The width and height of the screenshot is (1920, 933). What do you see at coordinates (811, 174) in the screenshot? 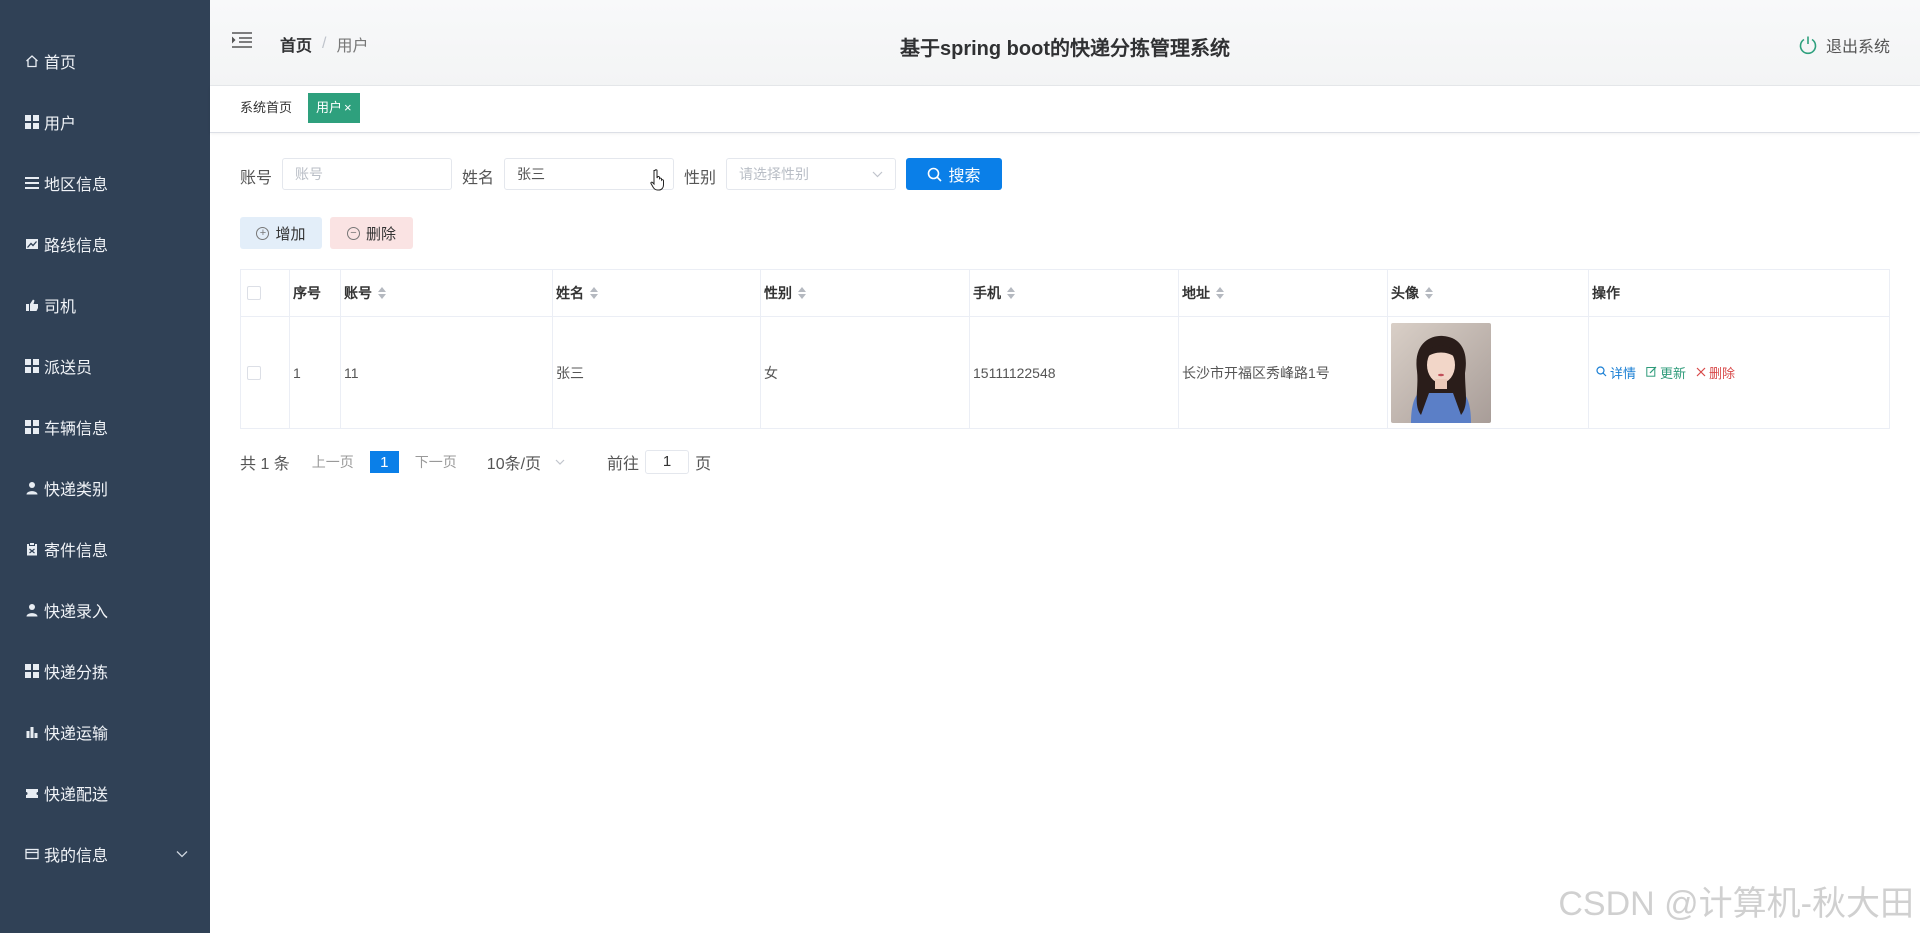
I see `gender-select: 请选择性别` at bounding box center [811, 174].